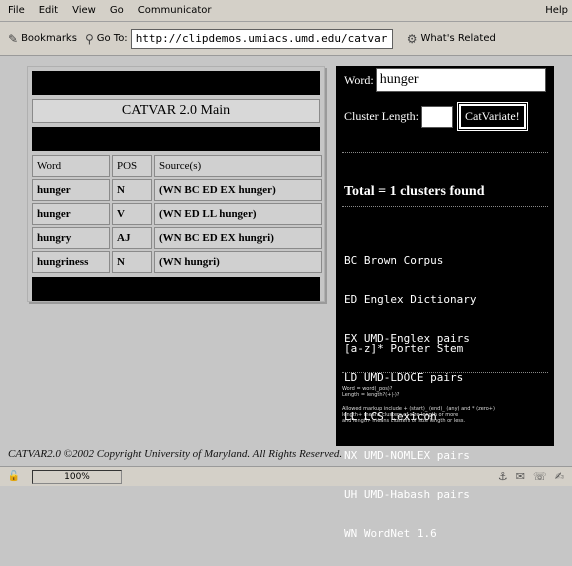 The height and width of the screenshot is (566, 572). I want to click on page-title: CATVAR 2.0 Main, so click(176, 111).